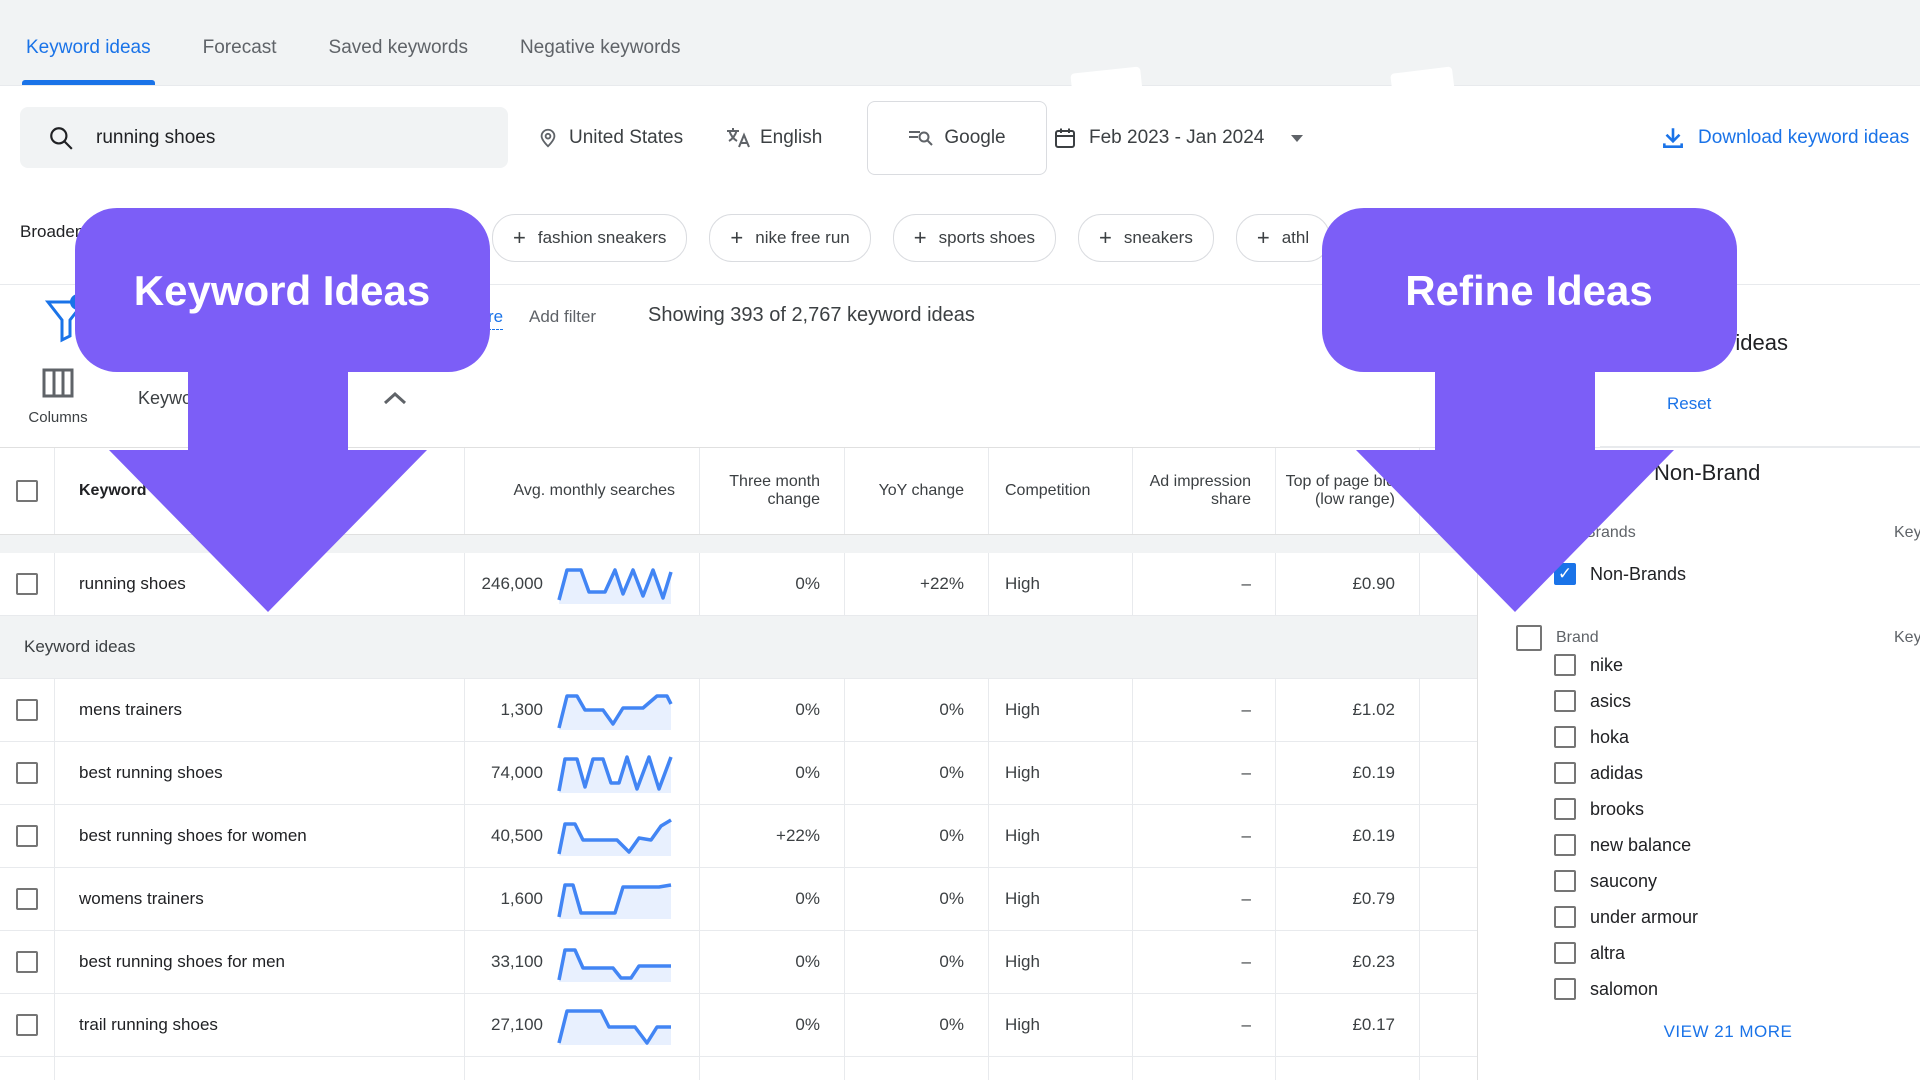 The image size is (1920, 1080). Describe the element at coordinates (1611, 700) in the screenshot. I see `brand-item-label: asics` at that location.